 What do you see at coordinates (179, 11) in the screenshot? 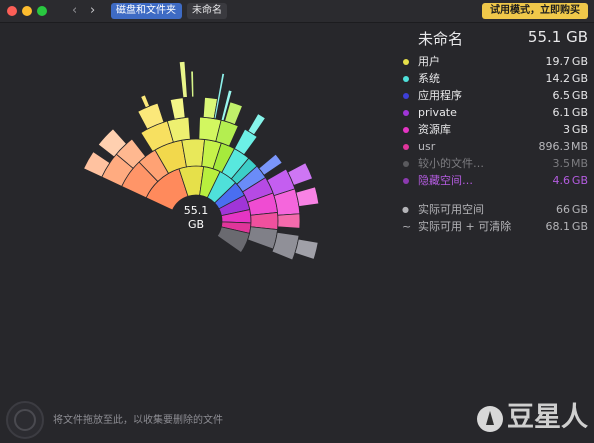
I see `breadcrumb-separator-icon` at bounding box center [179, 11].